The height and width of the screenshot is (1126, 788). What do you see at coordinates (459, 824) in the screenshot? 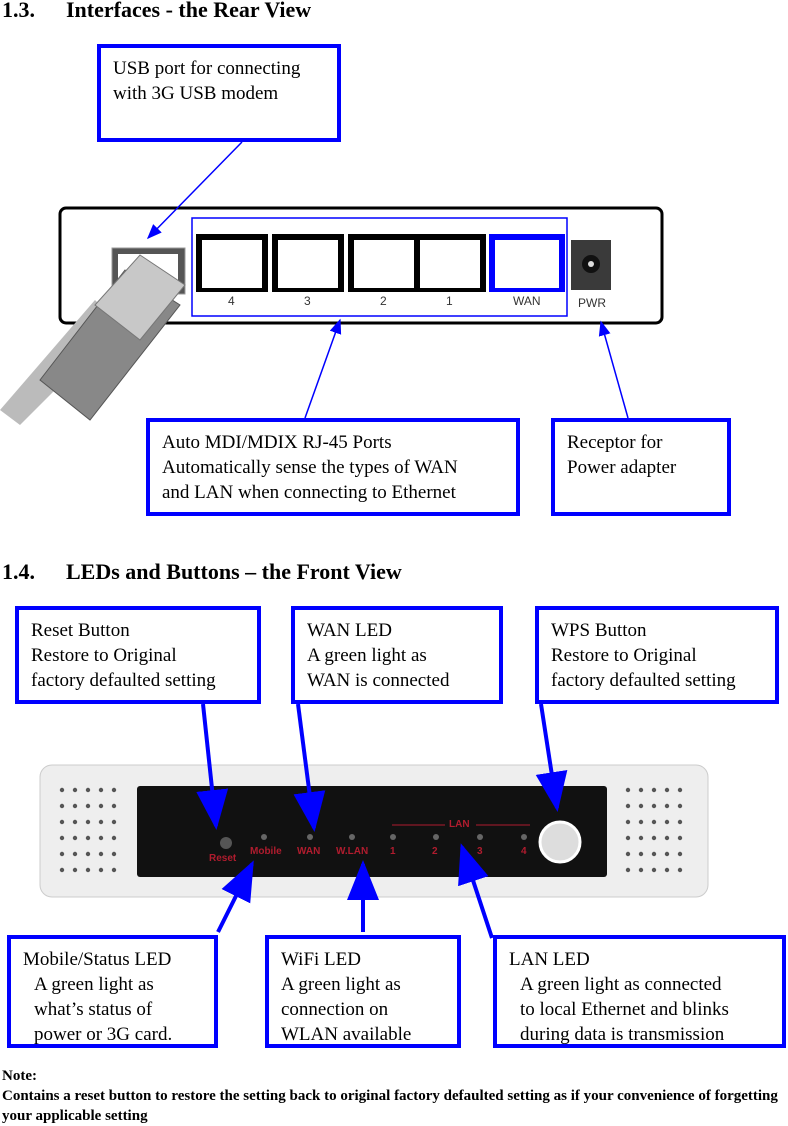
I see `lan-label: LAN` at bounding box center [459, 824].